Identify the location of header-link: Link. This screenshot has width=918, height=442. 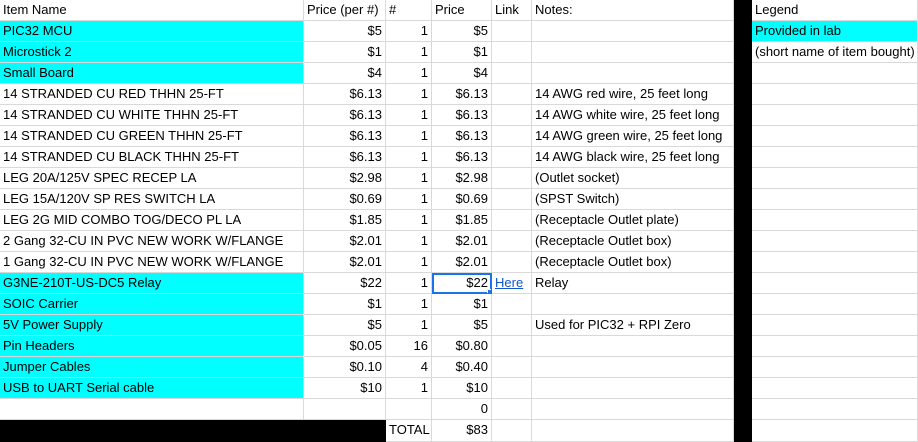
(512, 10).